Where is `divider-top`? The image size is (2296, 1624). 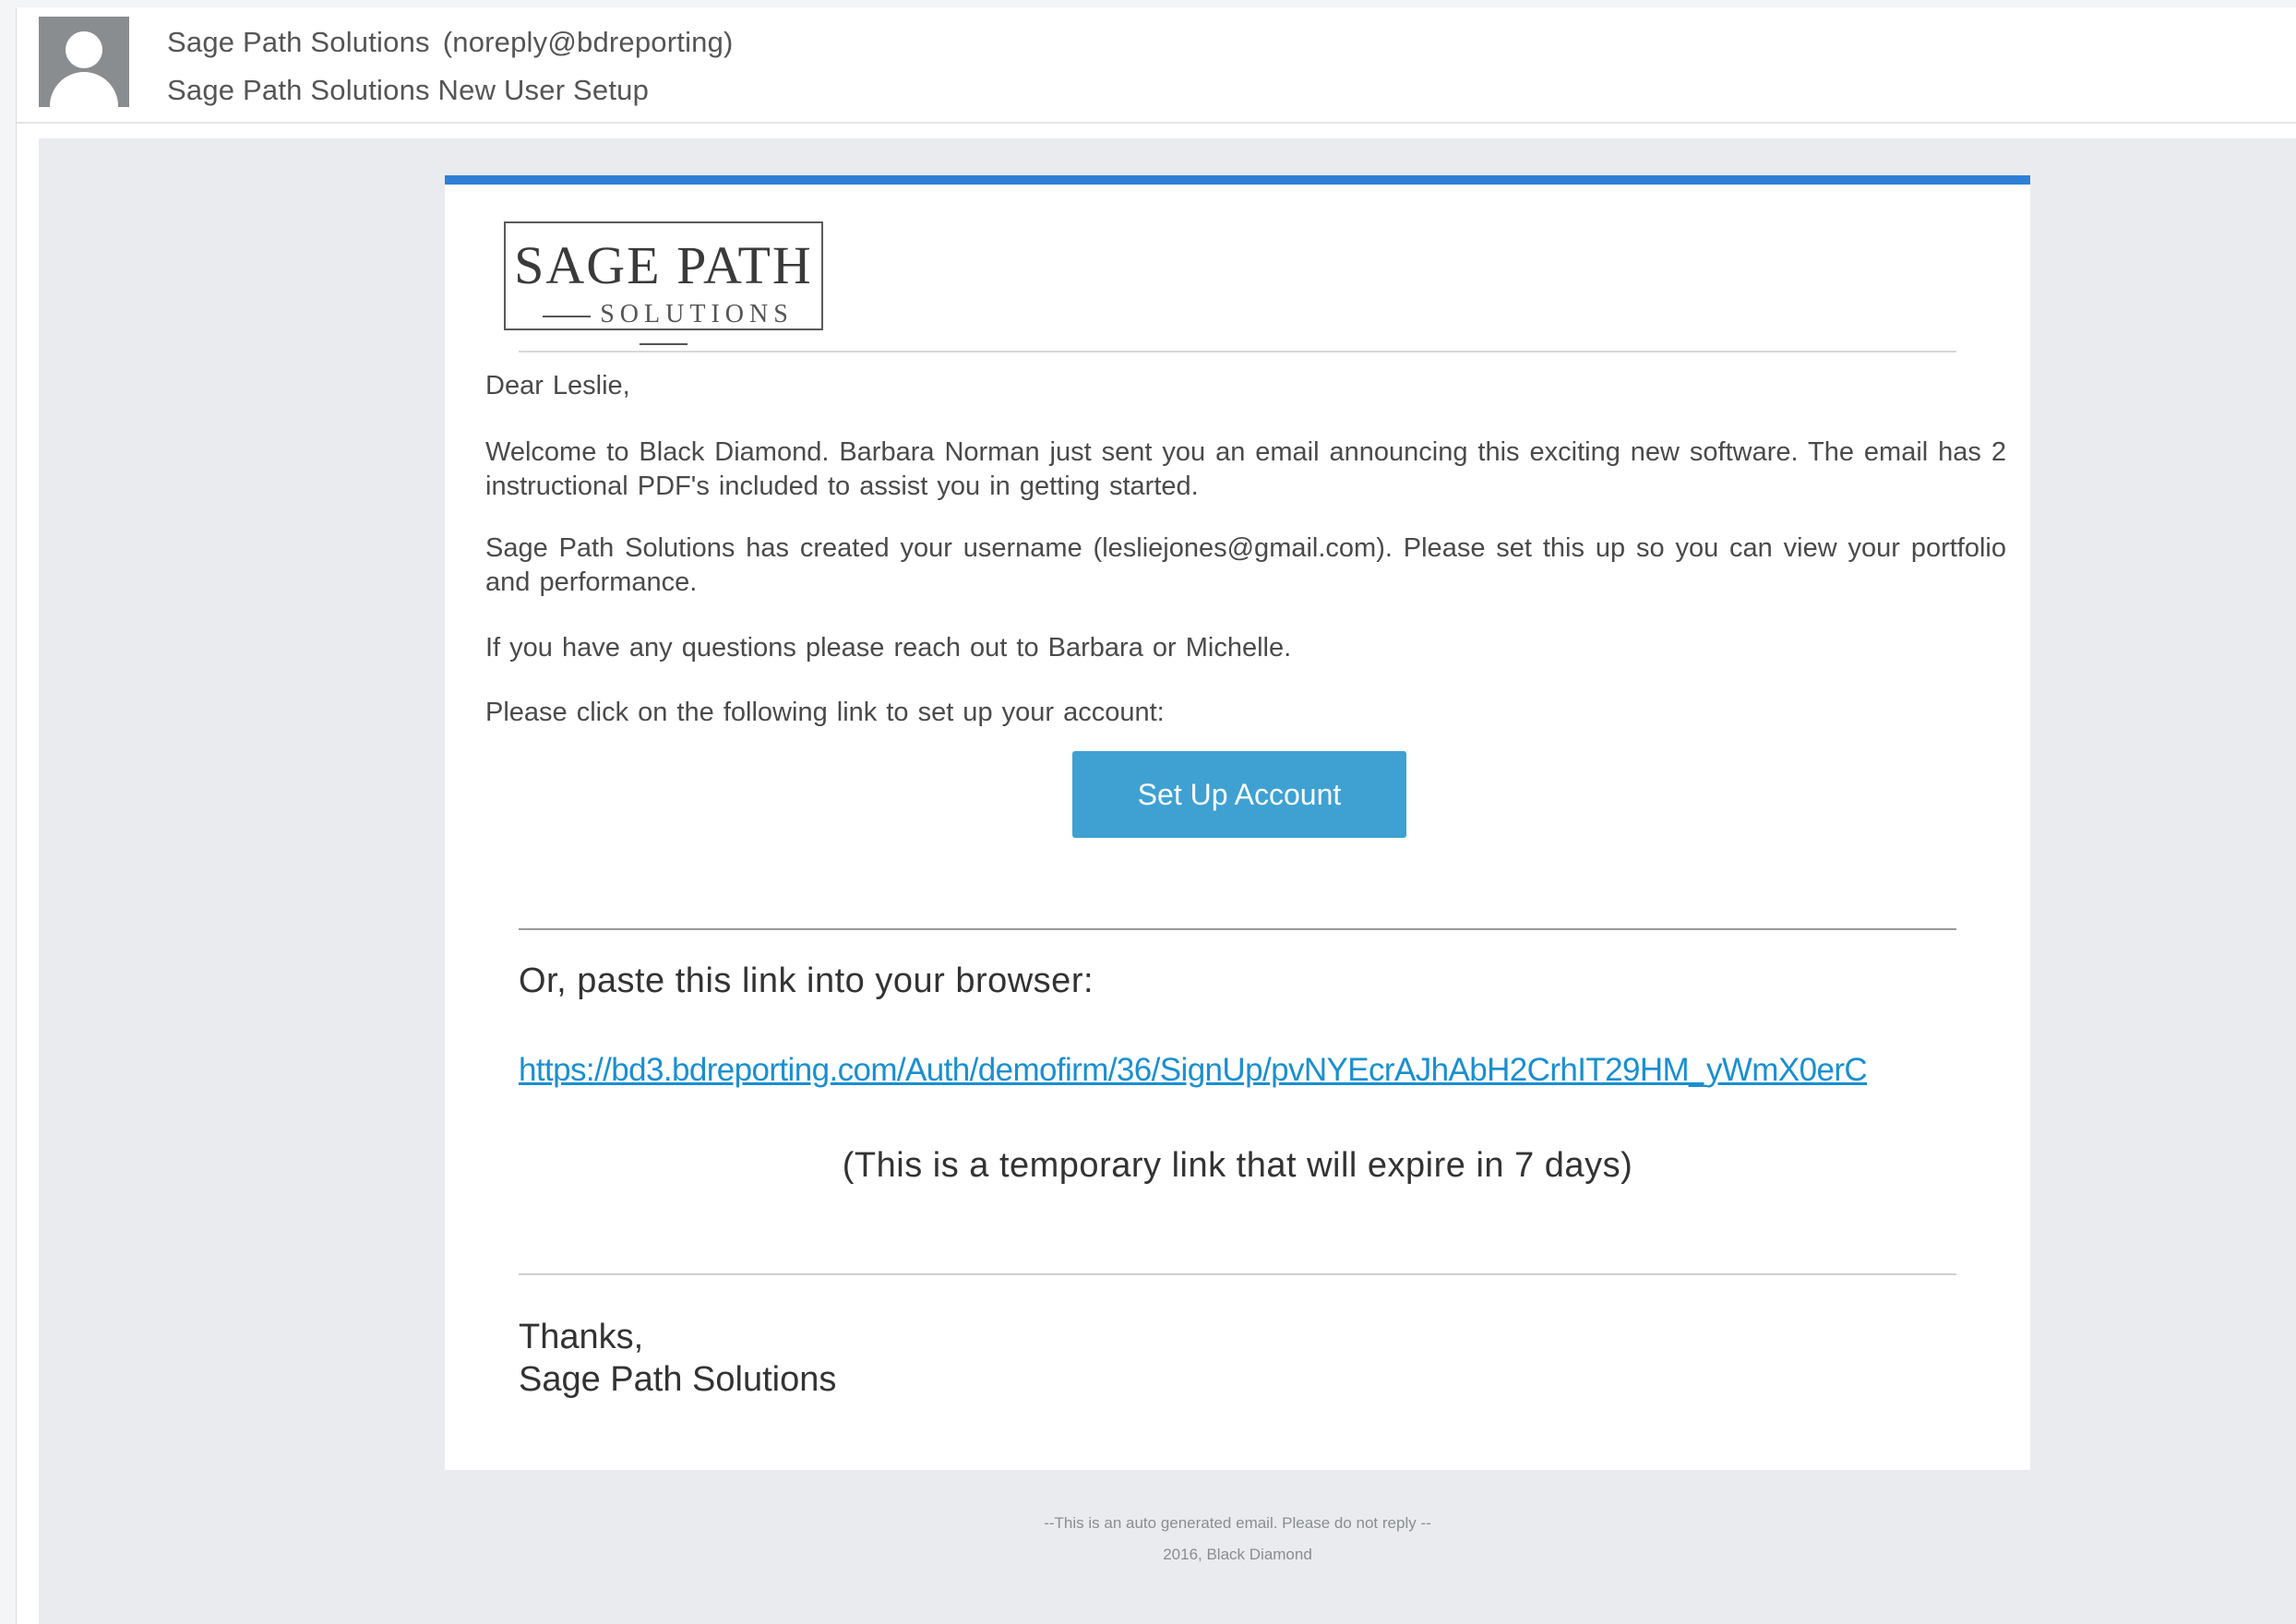
divider-top is located at coordinates (1237, 351).